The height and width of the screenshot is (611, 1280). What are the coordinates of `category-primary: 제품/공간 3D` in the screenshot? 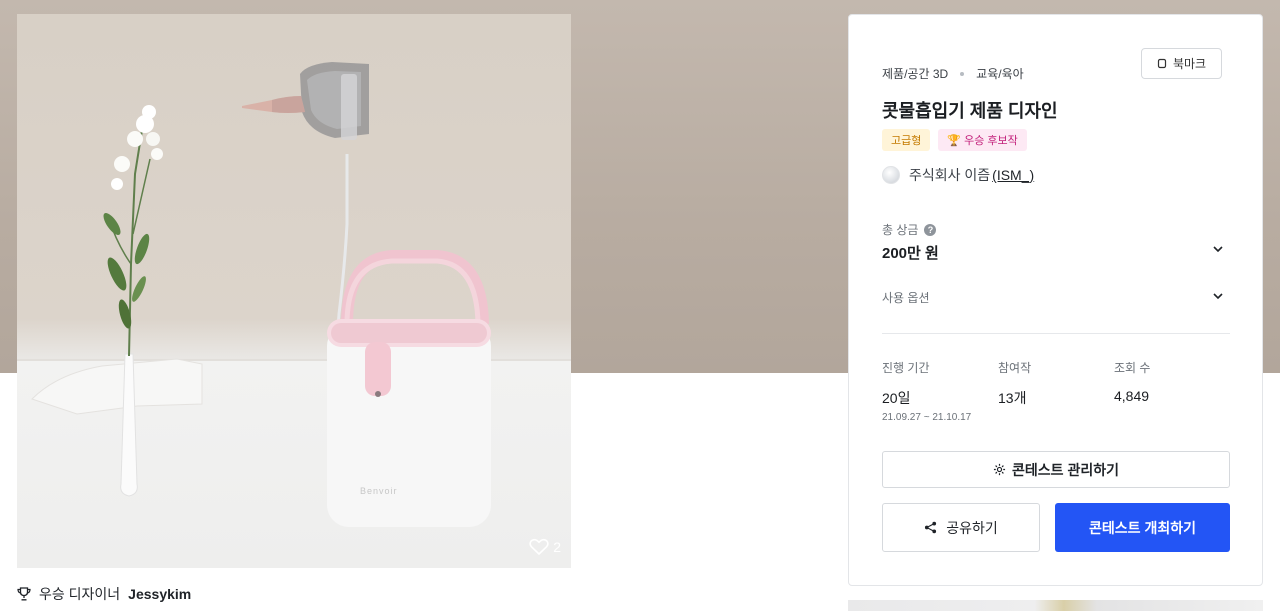 It's located at (915, 73).